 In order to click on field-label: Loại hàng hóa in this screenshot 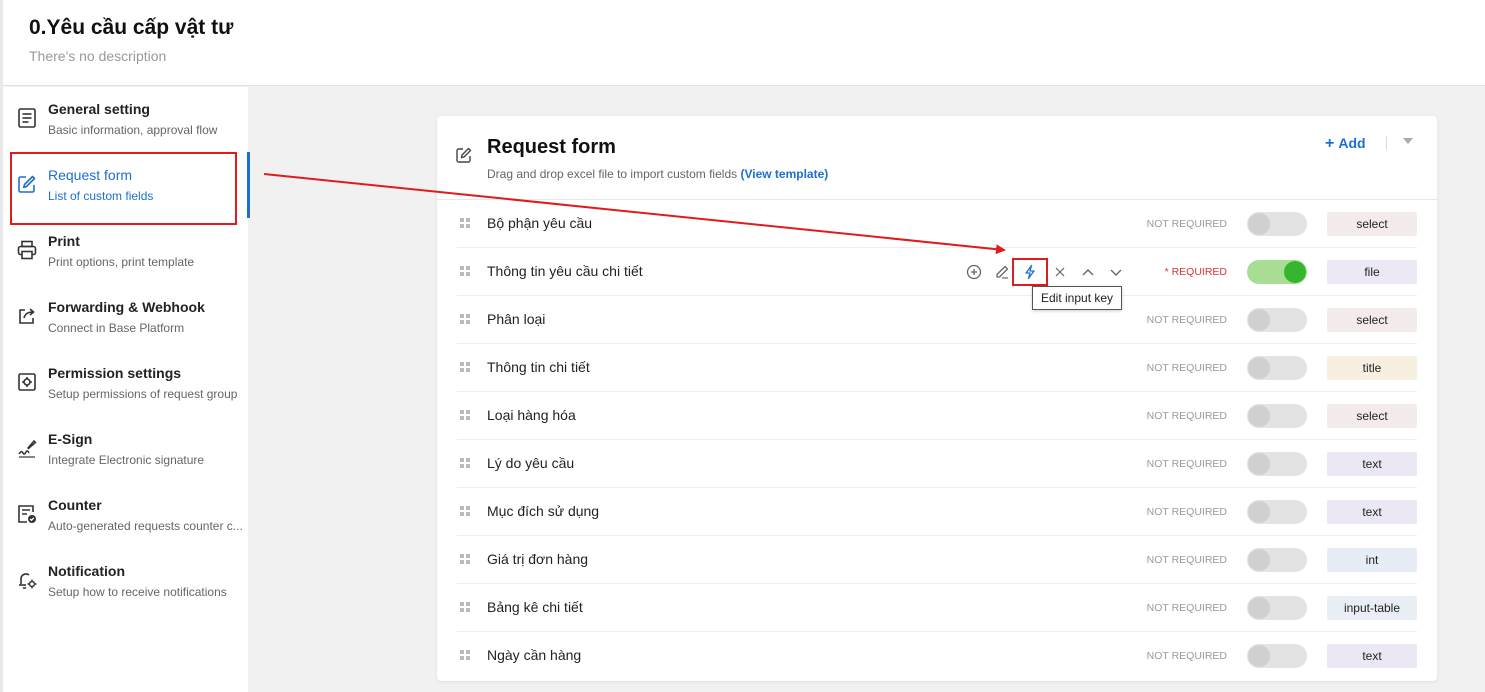, I will do `click(531, 415)`.